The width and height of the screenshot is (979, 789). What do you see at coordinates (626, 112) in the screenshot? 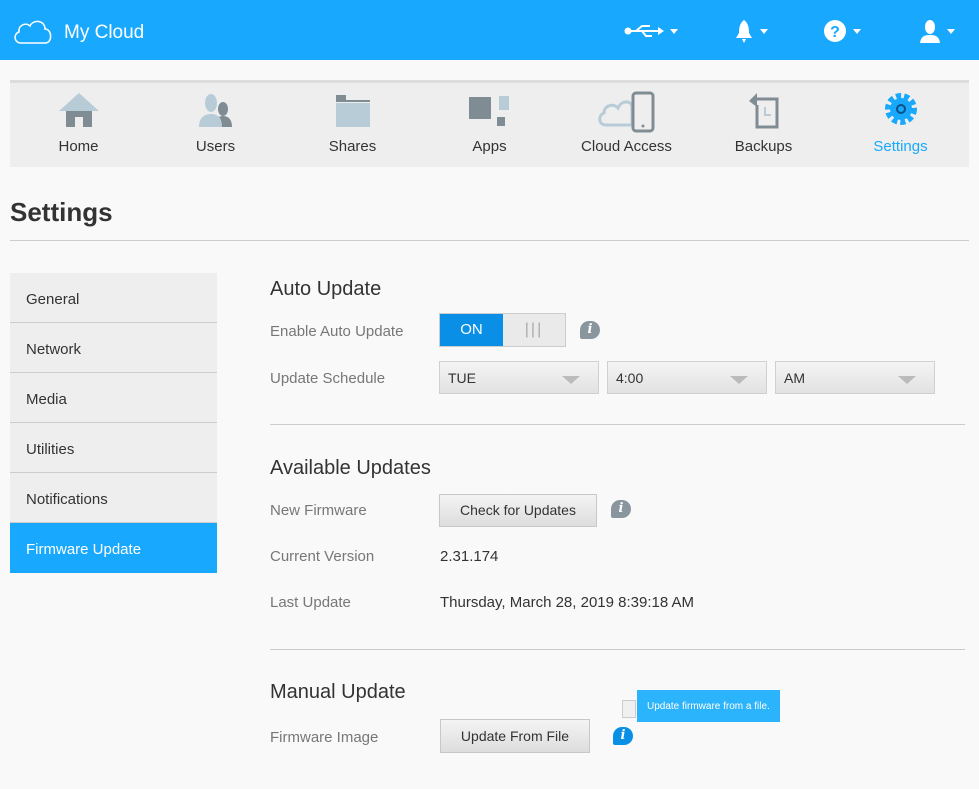
I see `cloud-access-icon` at bounding box center [626, 112].